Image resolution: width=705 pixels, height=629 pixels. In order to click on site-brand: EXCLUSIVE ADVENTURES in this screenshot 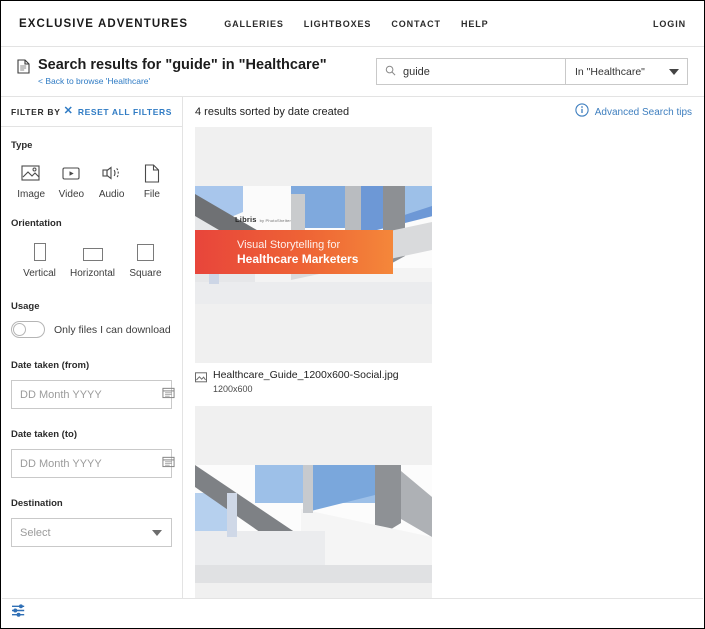, I will do `click(103, 24)`.